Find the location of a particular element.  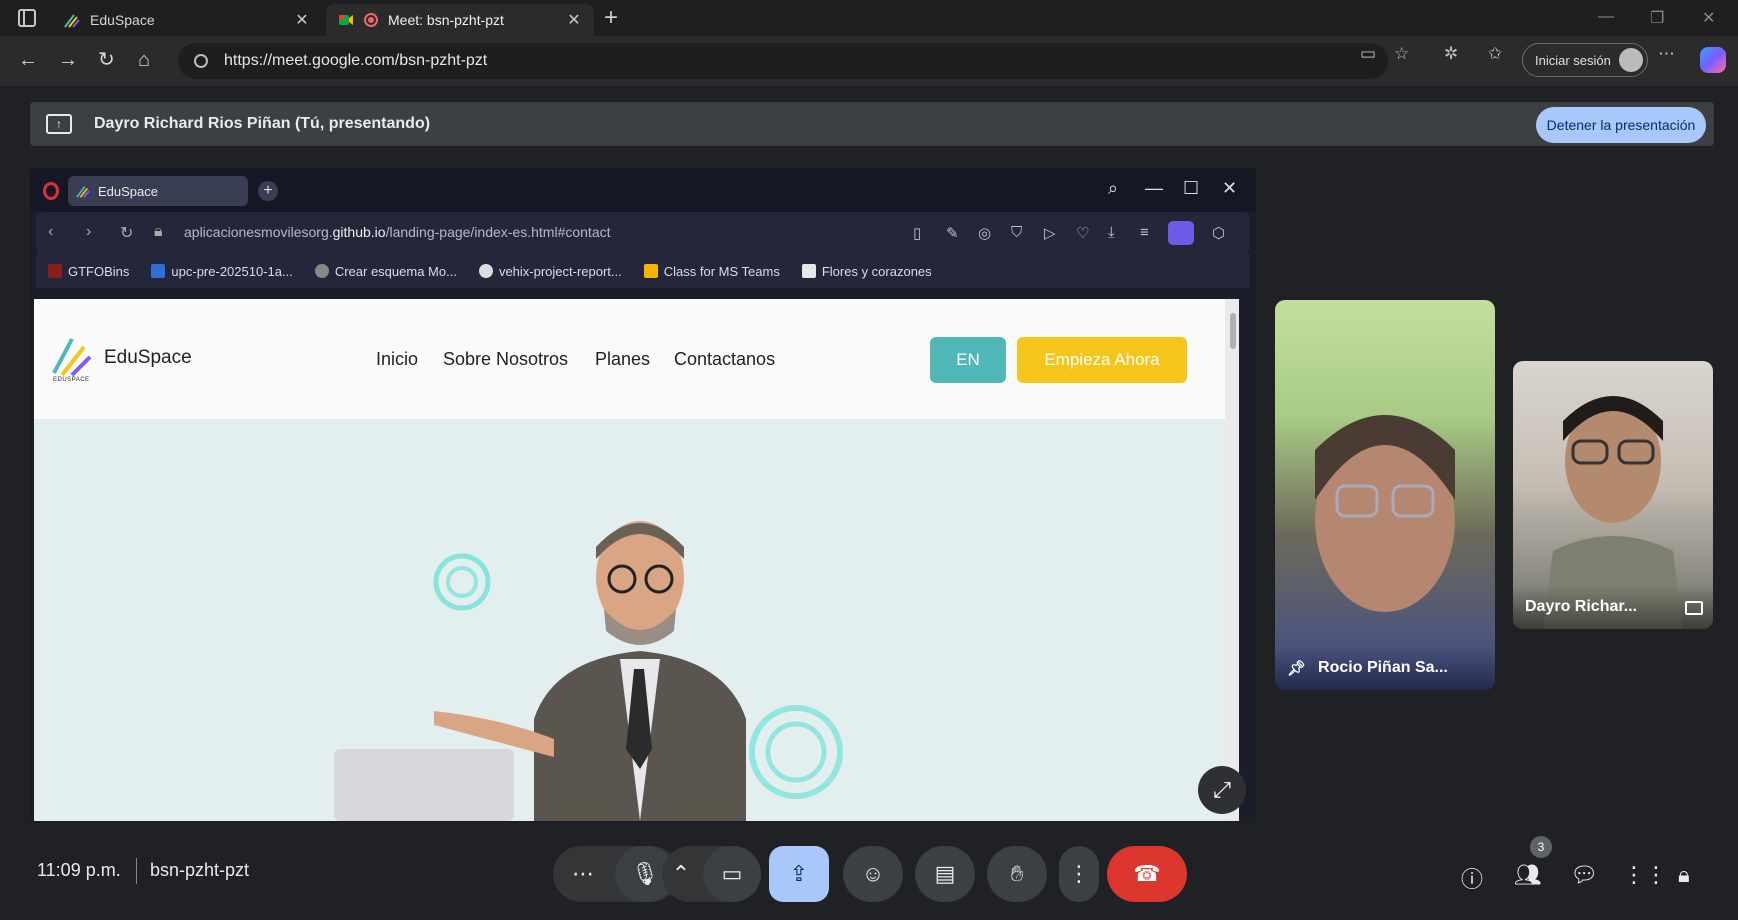

reader-icon: ▯ is located at coordinates (917, 233).